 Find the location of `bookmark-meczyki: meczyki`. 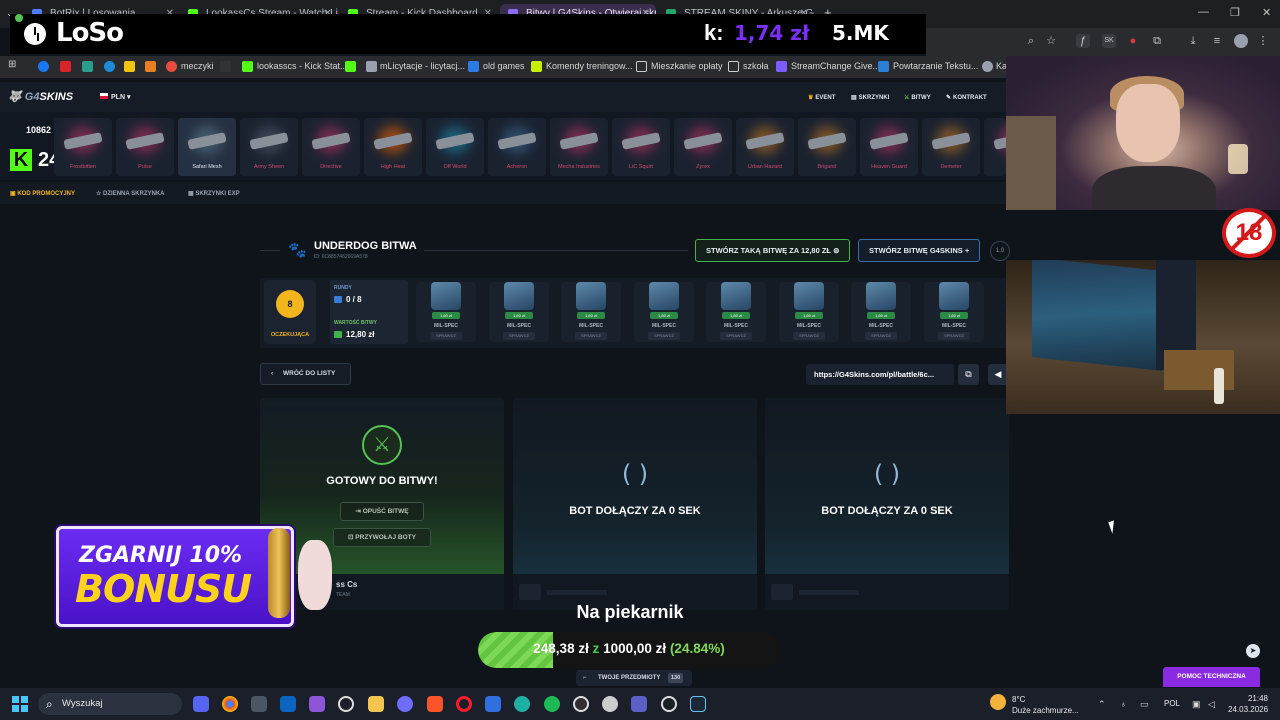

bookmark-meczyki: meczyki is located at coordinates (197, 66).